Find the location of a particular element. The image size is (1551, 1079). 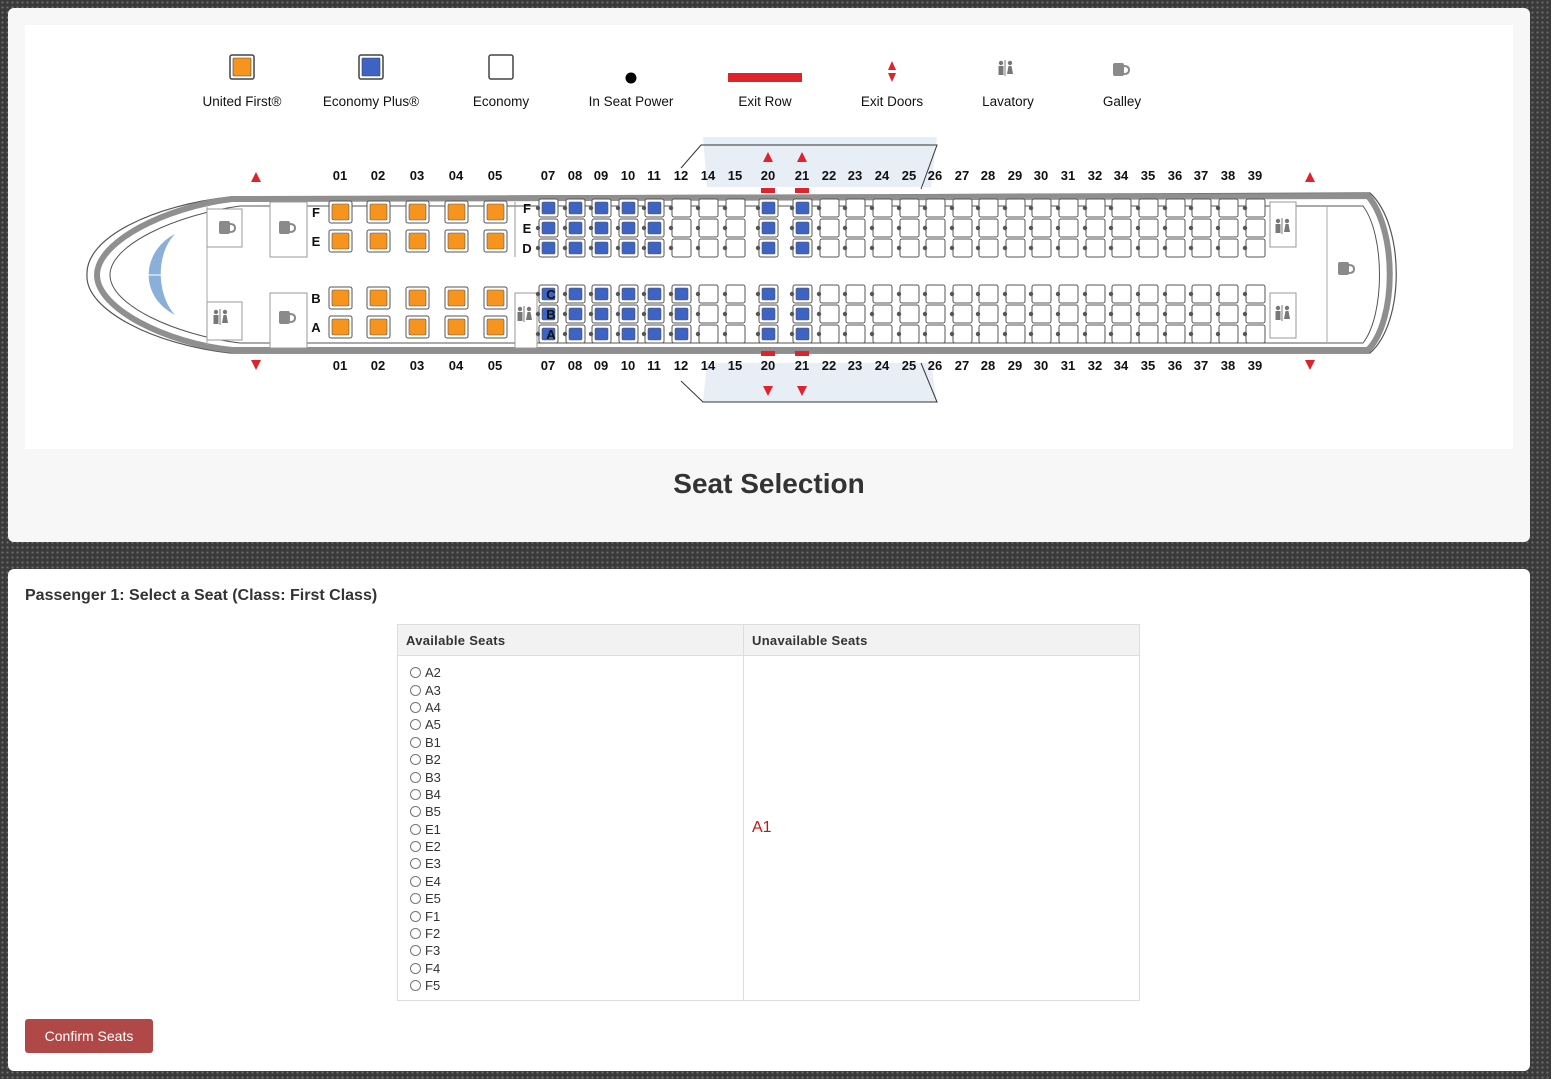

seat-f31 is located at coordinates (1068, 208).